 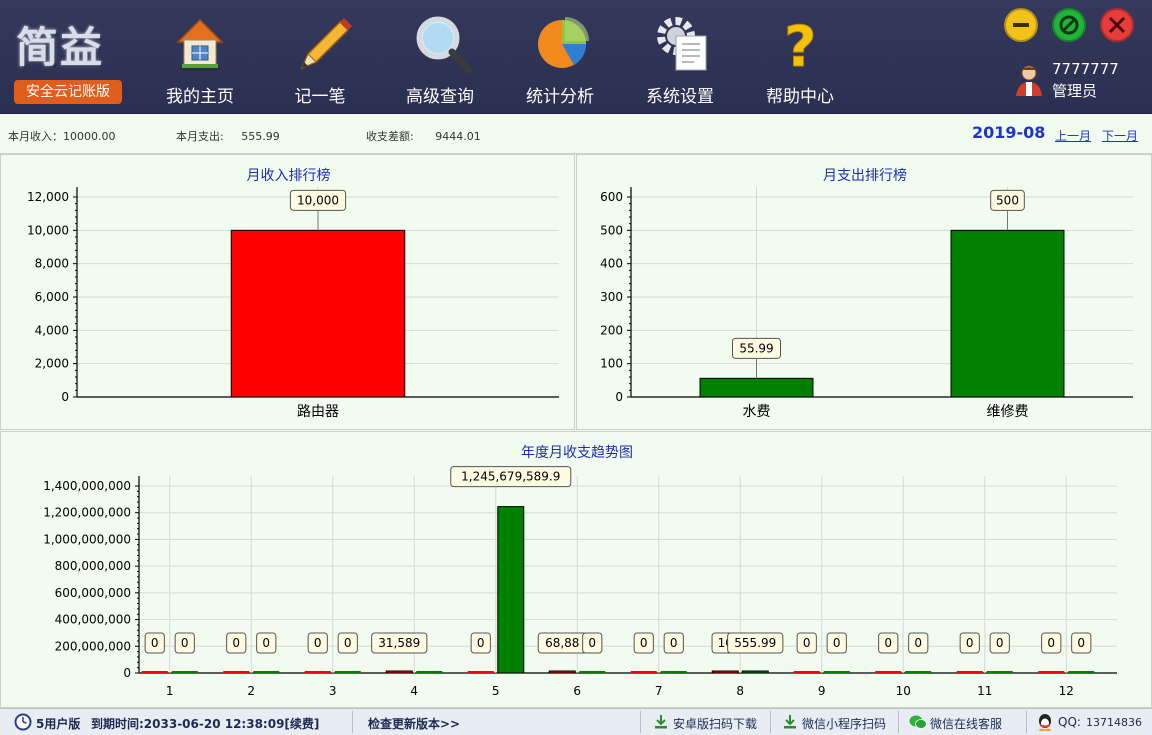 I want to click on bar-value-label: 10,000, so click(x=318, y=200).